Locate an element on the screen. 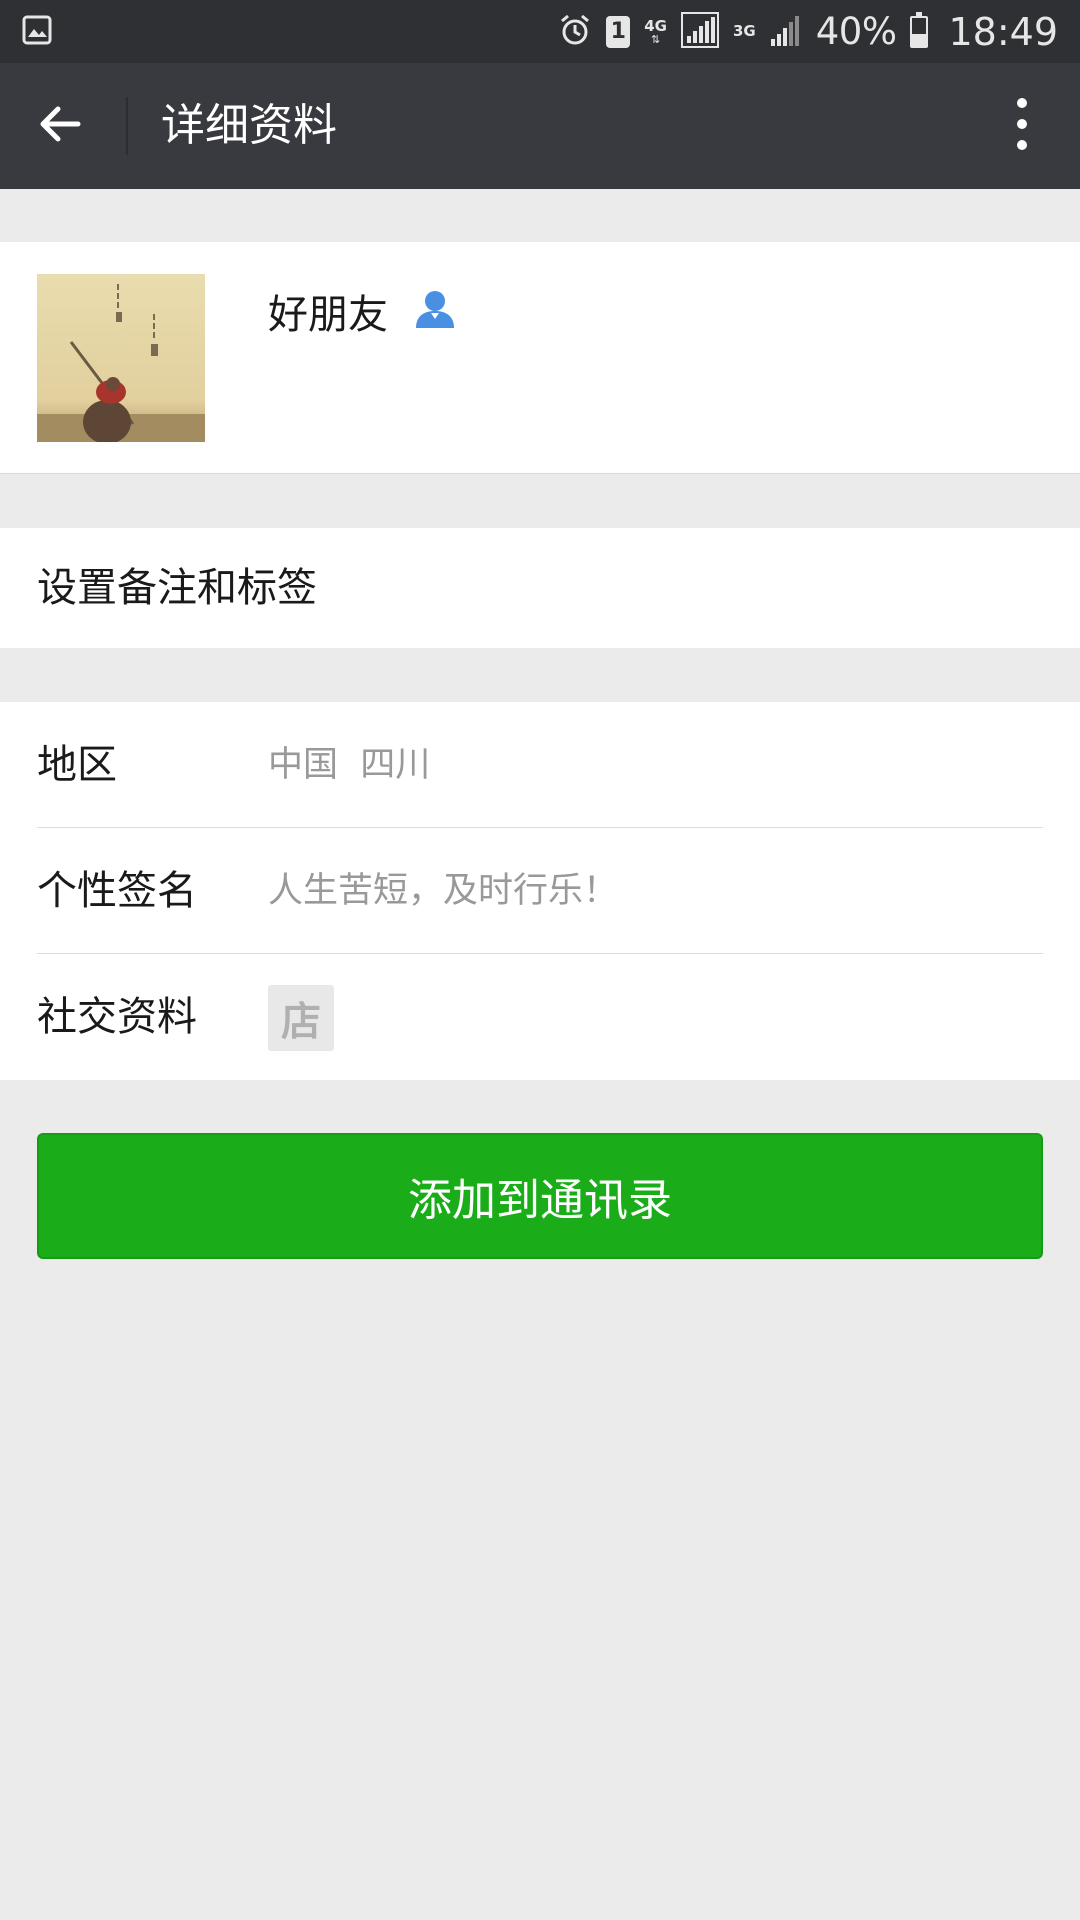  region-row: 地区 中国 四川 is located at coordinates (540, 765).